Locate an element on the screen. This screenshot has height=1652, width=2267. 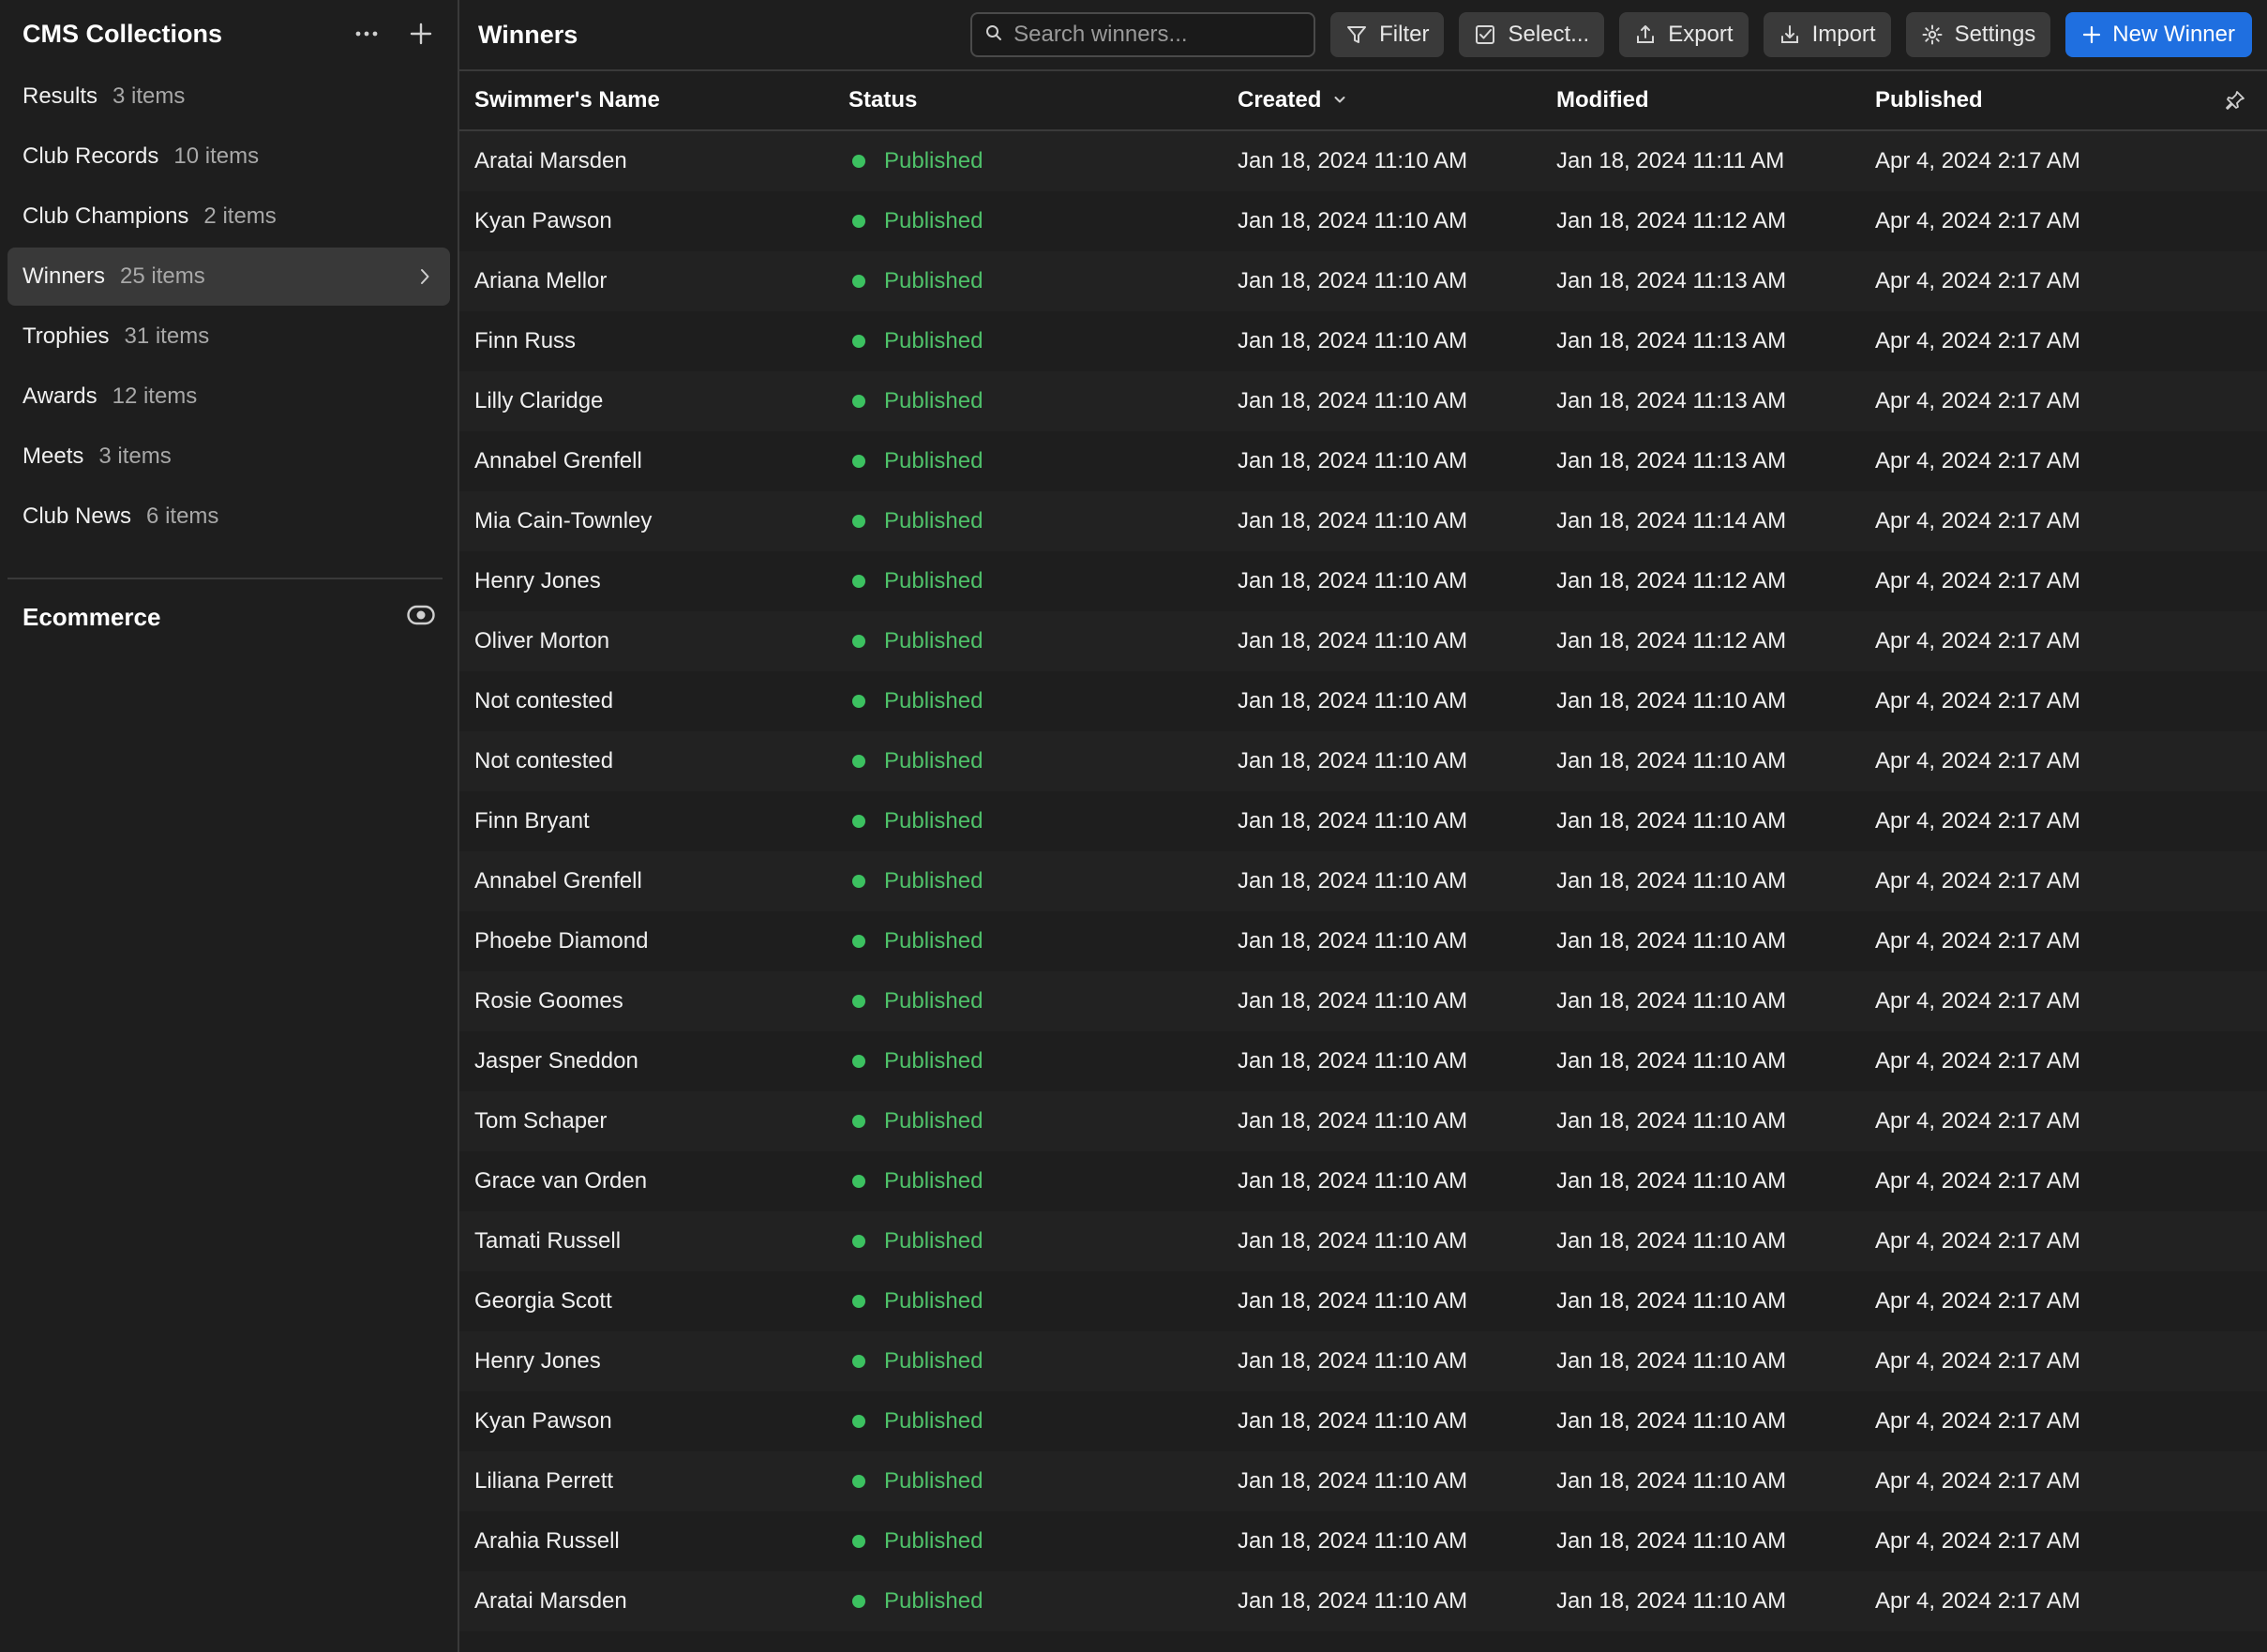
column-header-published: Published is located at coordinates (2015, 100).